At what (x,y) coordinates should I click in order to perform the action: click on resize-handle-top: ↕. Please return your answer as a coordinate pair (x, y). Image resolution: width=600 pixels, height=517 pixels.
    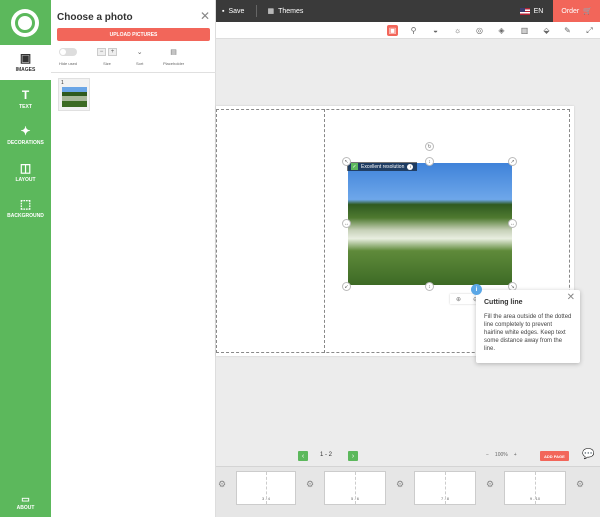
    Looking at the image, I should click on (429, 161).